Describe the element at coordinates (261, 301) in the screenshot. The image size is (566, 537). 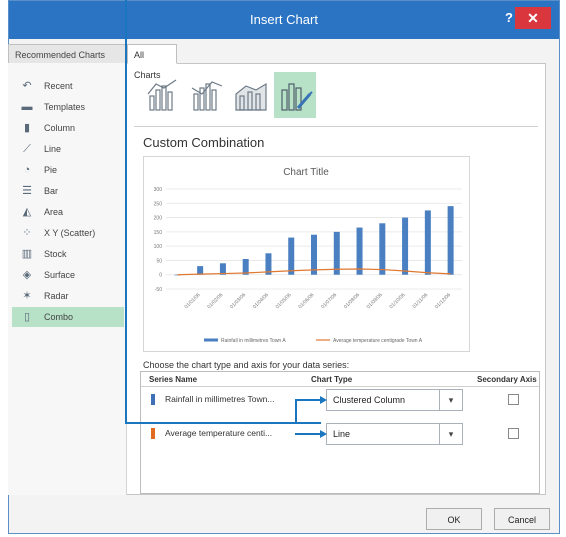
I see `x-tick-label: 01/04/06` at that location.